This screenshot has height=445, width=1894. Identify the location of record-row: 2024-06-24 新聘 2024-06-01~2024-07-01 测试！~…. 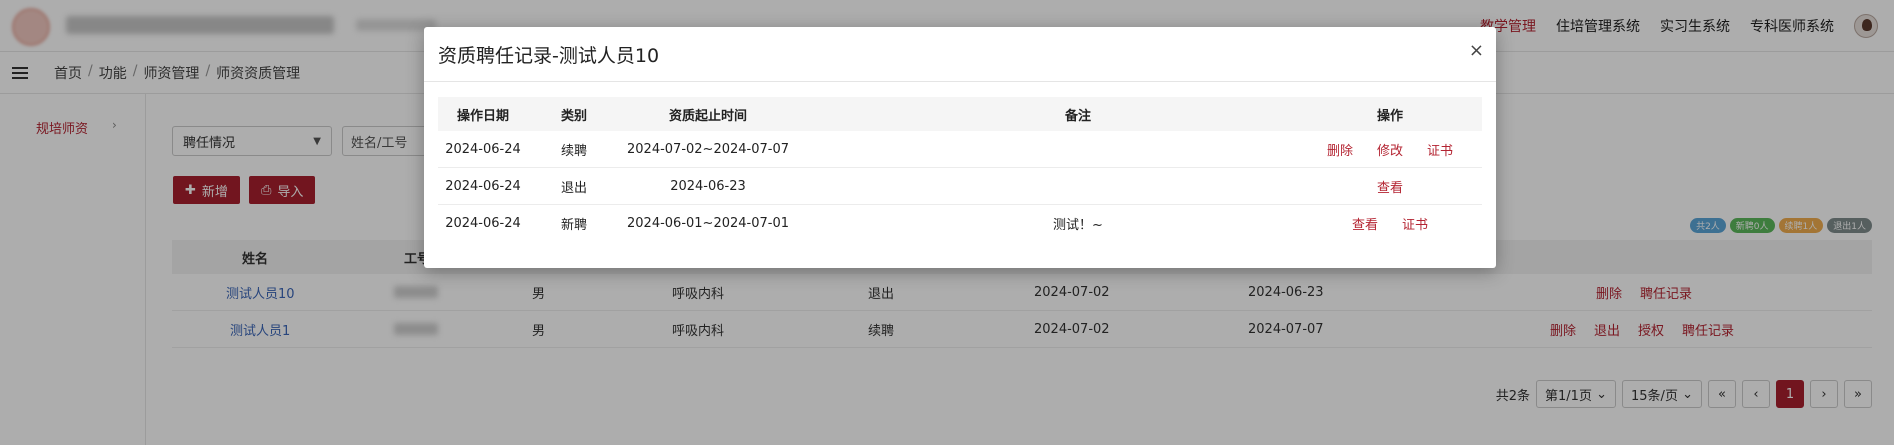
(960, 223).